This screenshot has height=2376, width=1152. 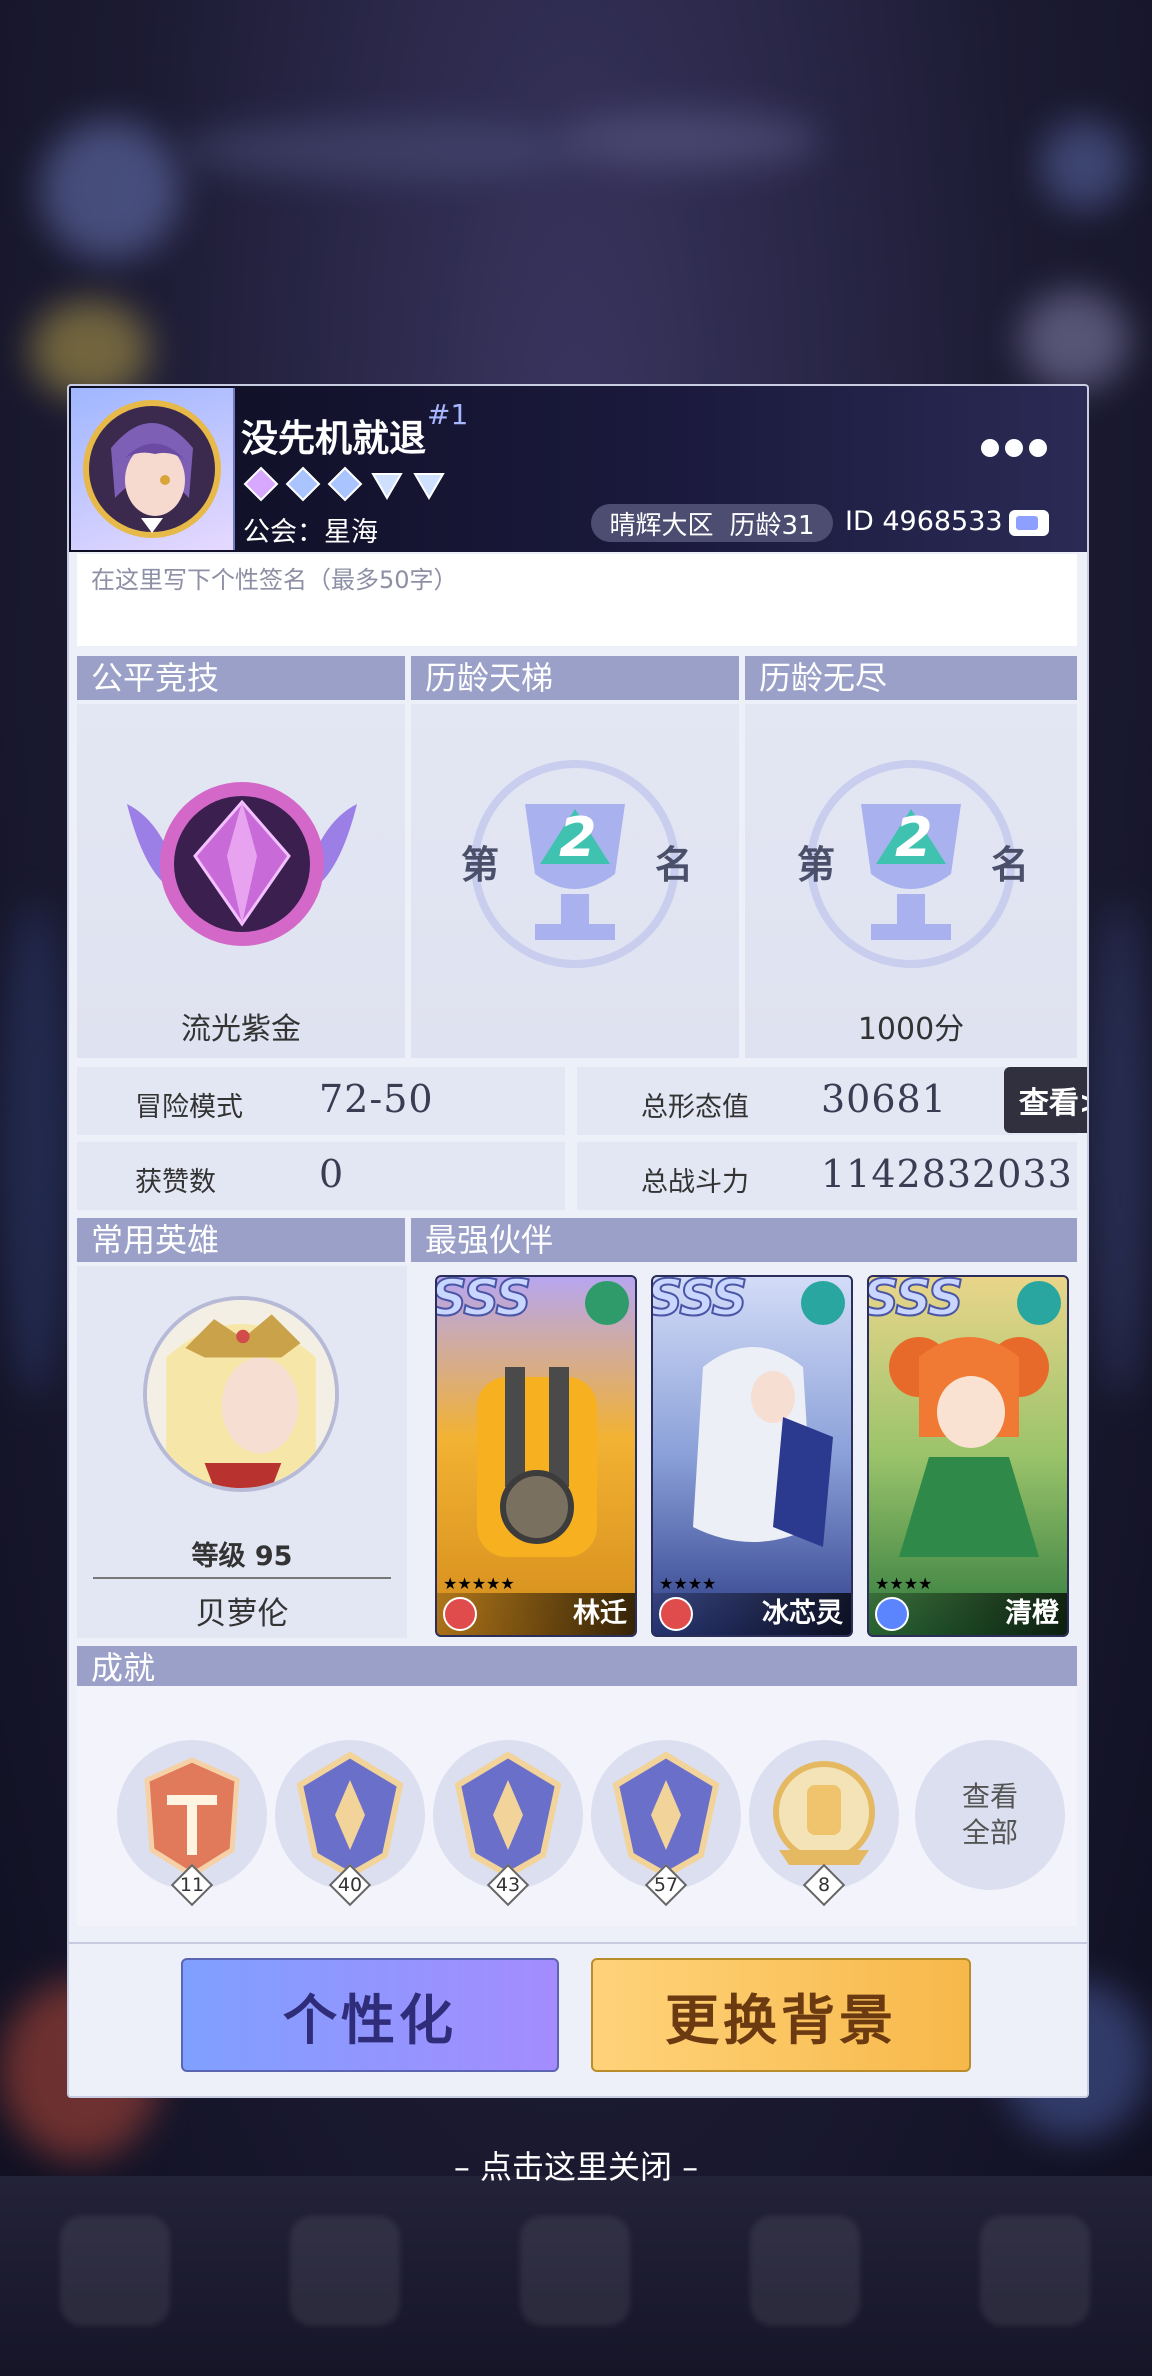 I want to click on likes-stat: 获赞数 0, so click(x=321, y=1176).